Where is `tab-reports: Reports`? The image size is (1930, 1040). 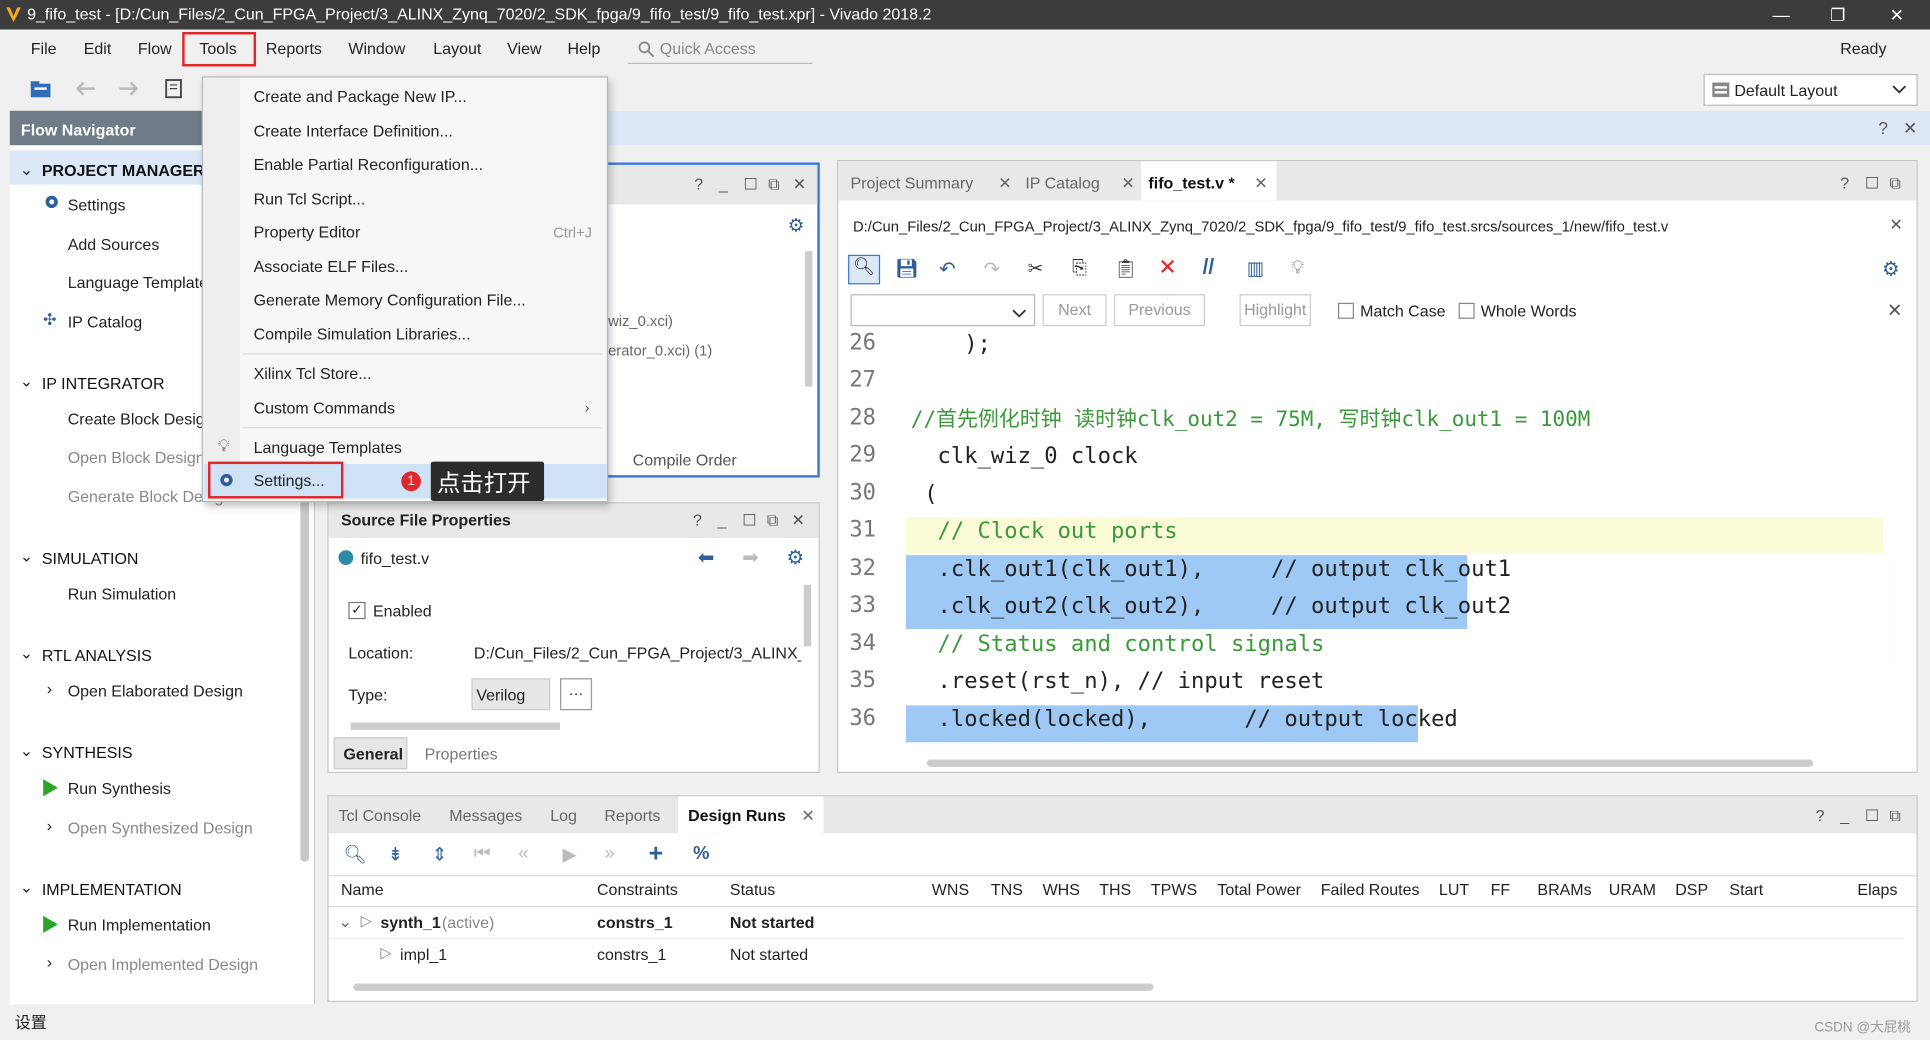 tab-reports: Reports is located at coordinates (632, 815).